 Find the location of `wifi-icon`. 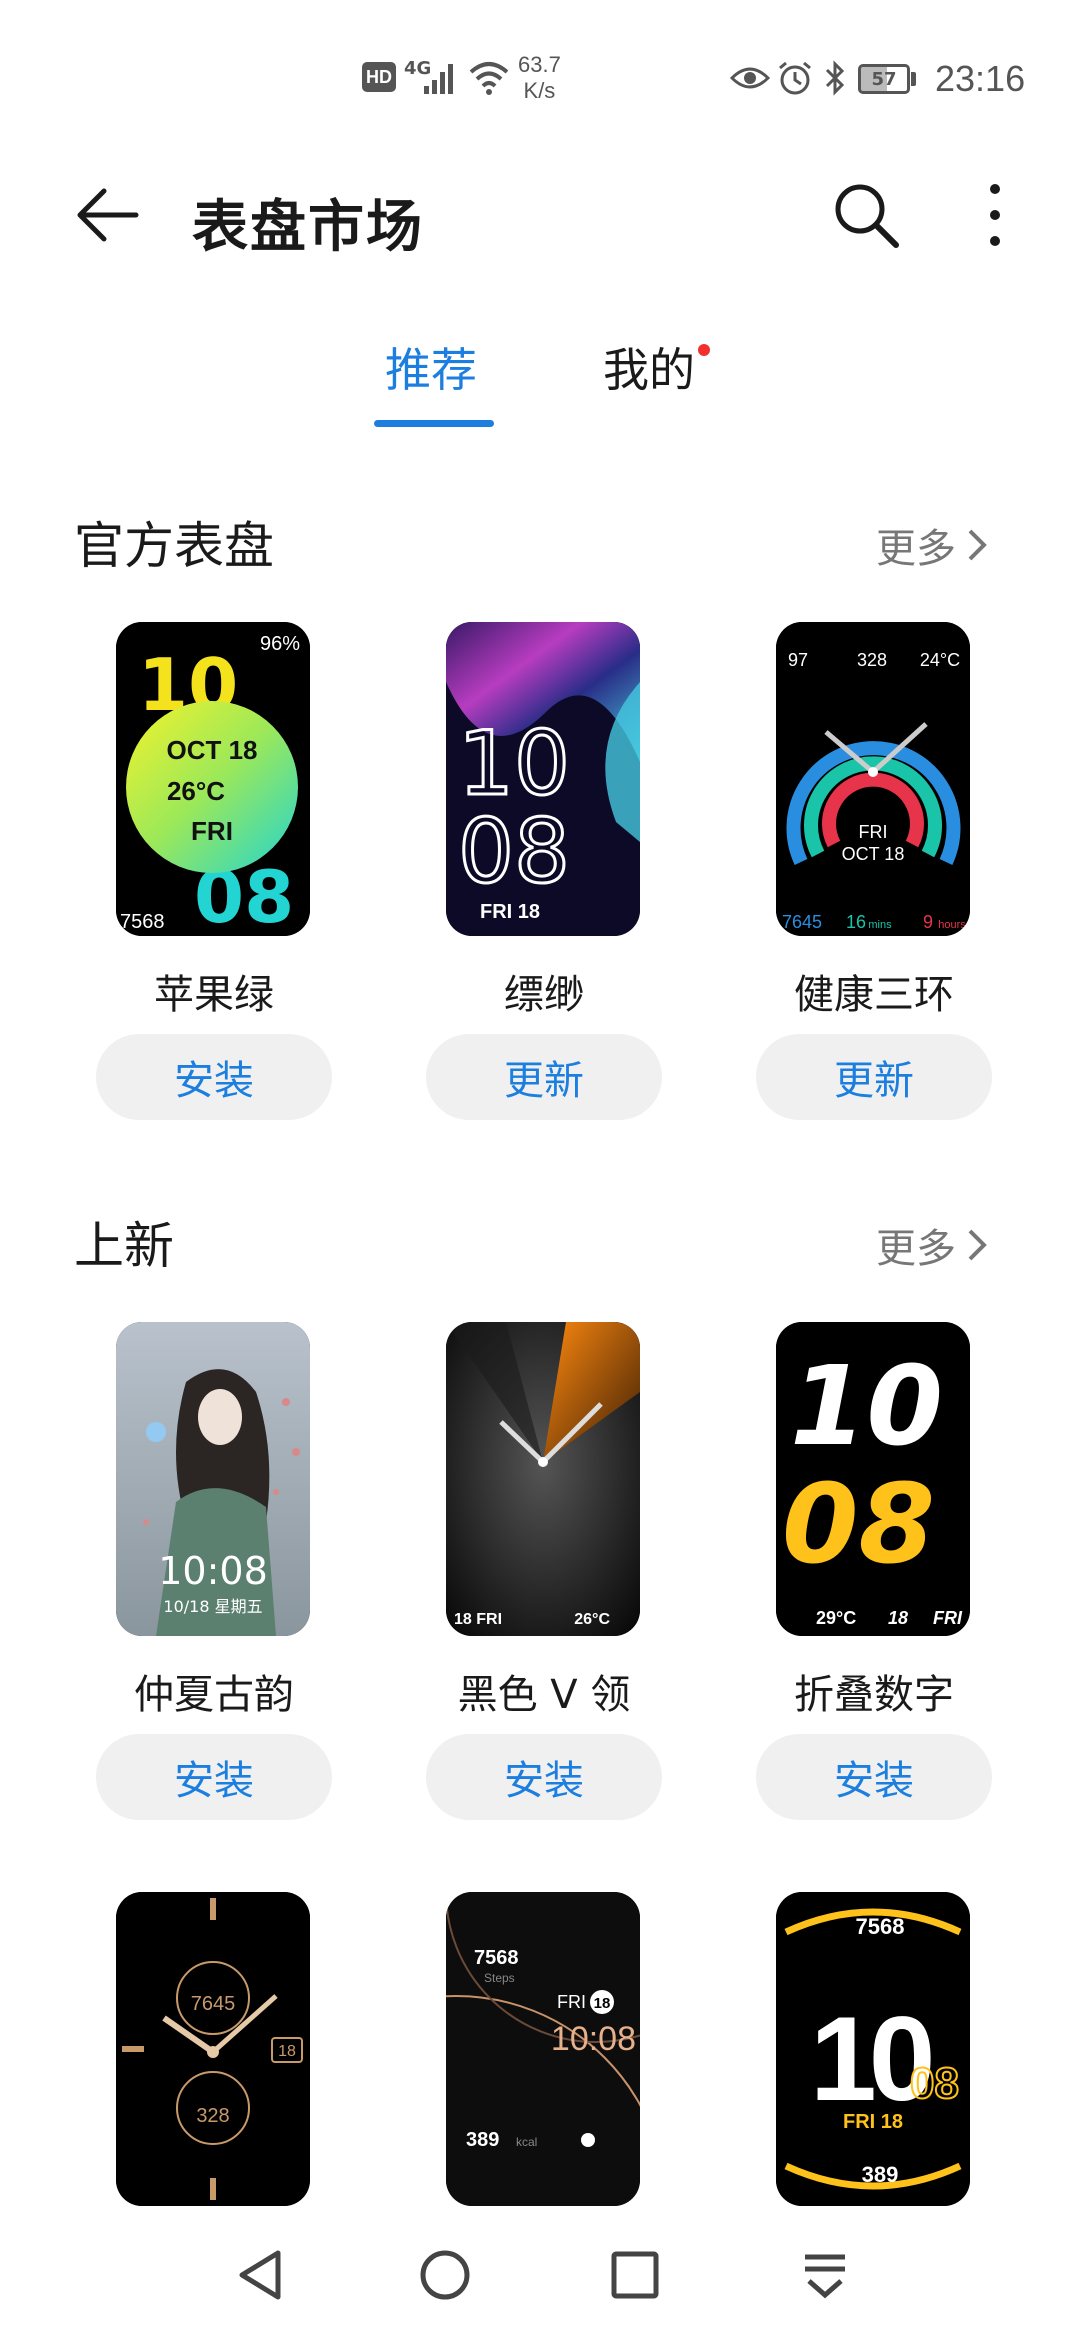

wifi-icon is located at coordinates (489, 78).